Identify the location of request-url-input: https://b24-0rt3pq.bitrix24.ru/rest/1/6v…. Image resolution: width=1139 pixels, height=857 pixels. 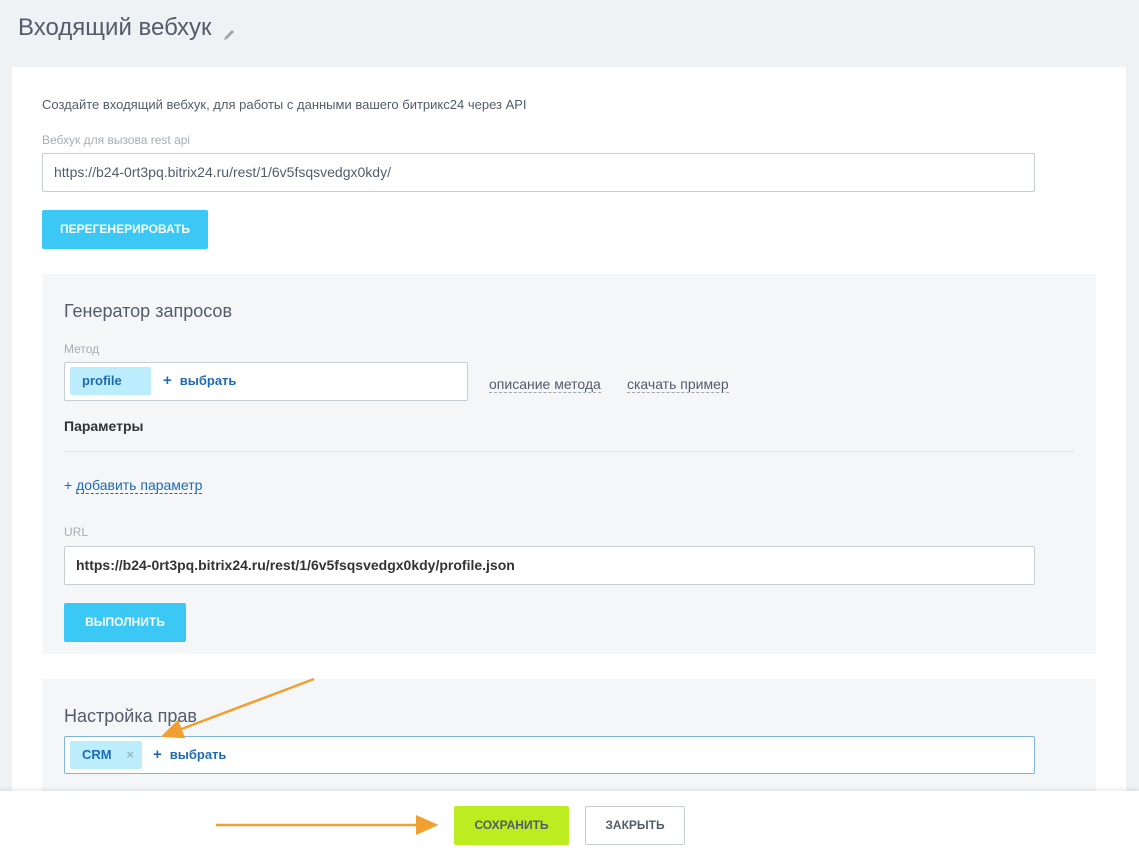
(549, 565).